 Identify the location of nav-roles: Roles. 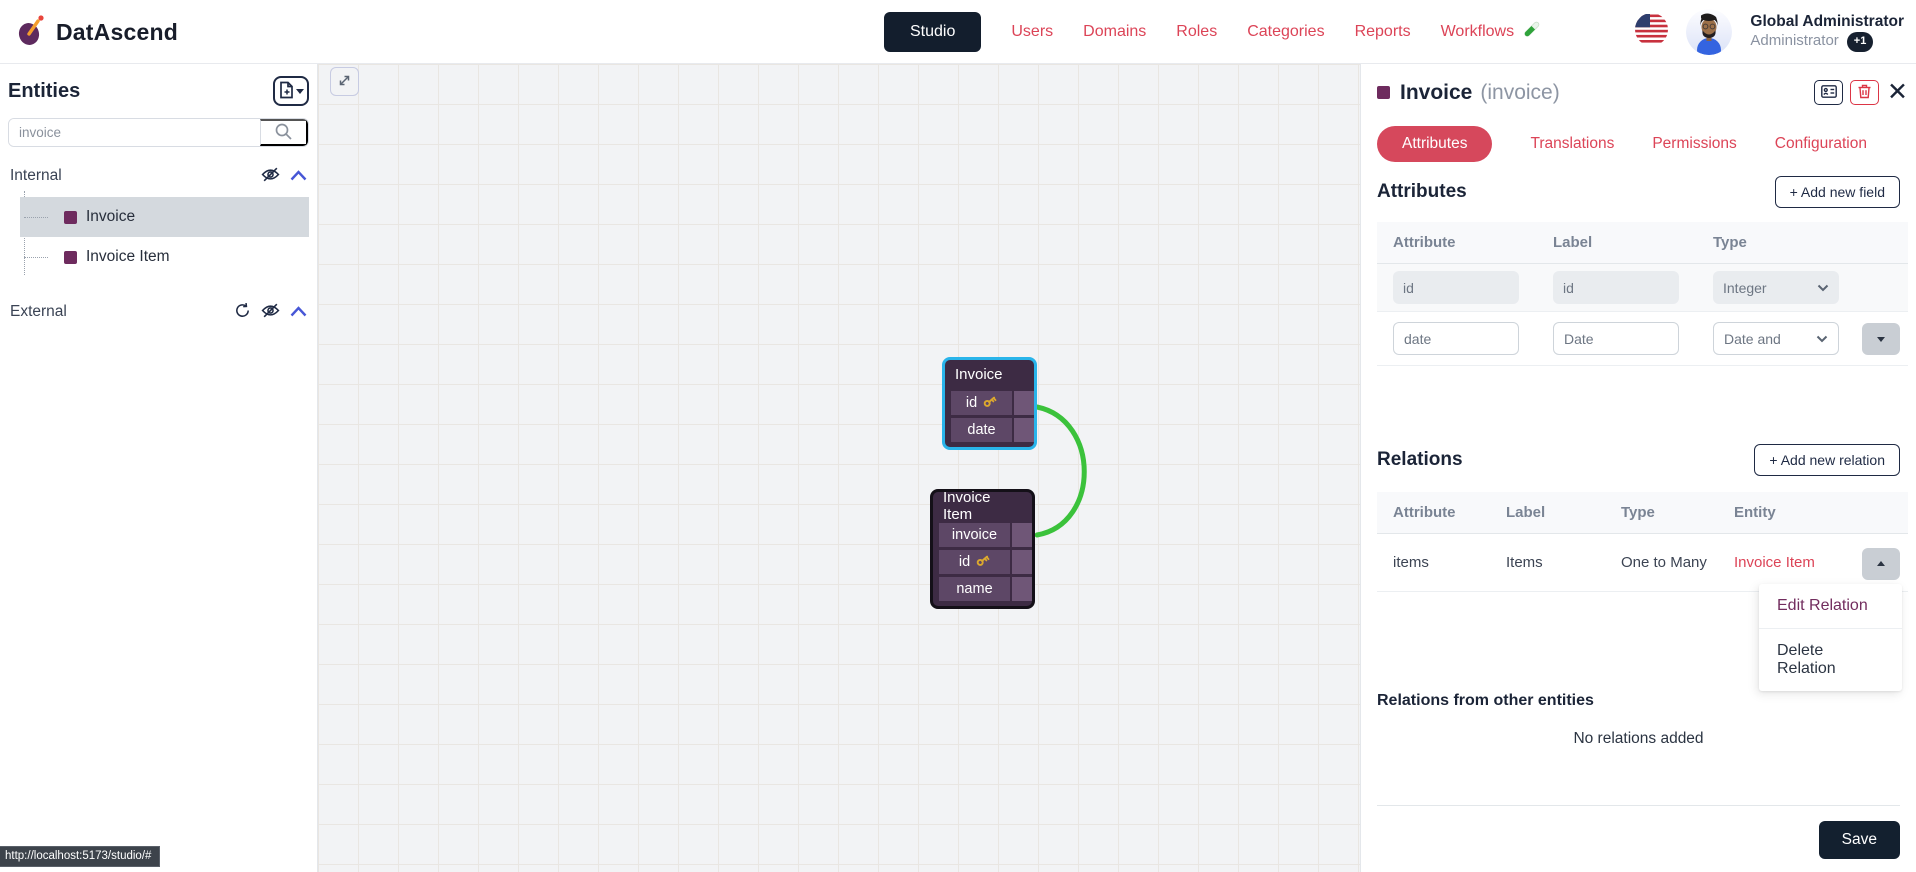
(1196, 32).